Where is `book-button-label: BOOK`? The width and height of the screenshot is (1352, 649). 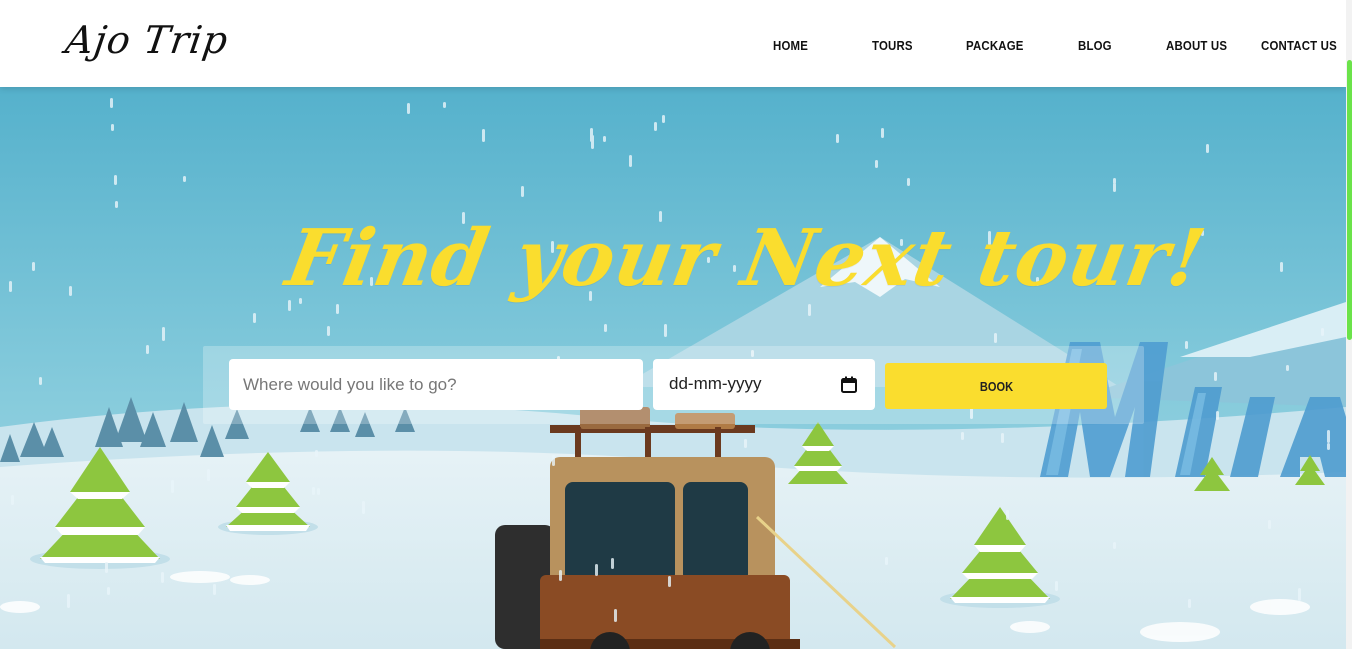
book-button-label: BOOK is located at coordinates (996, 386).